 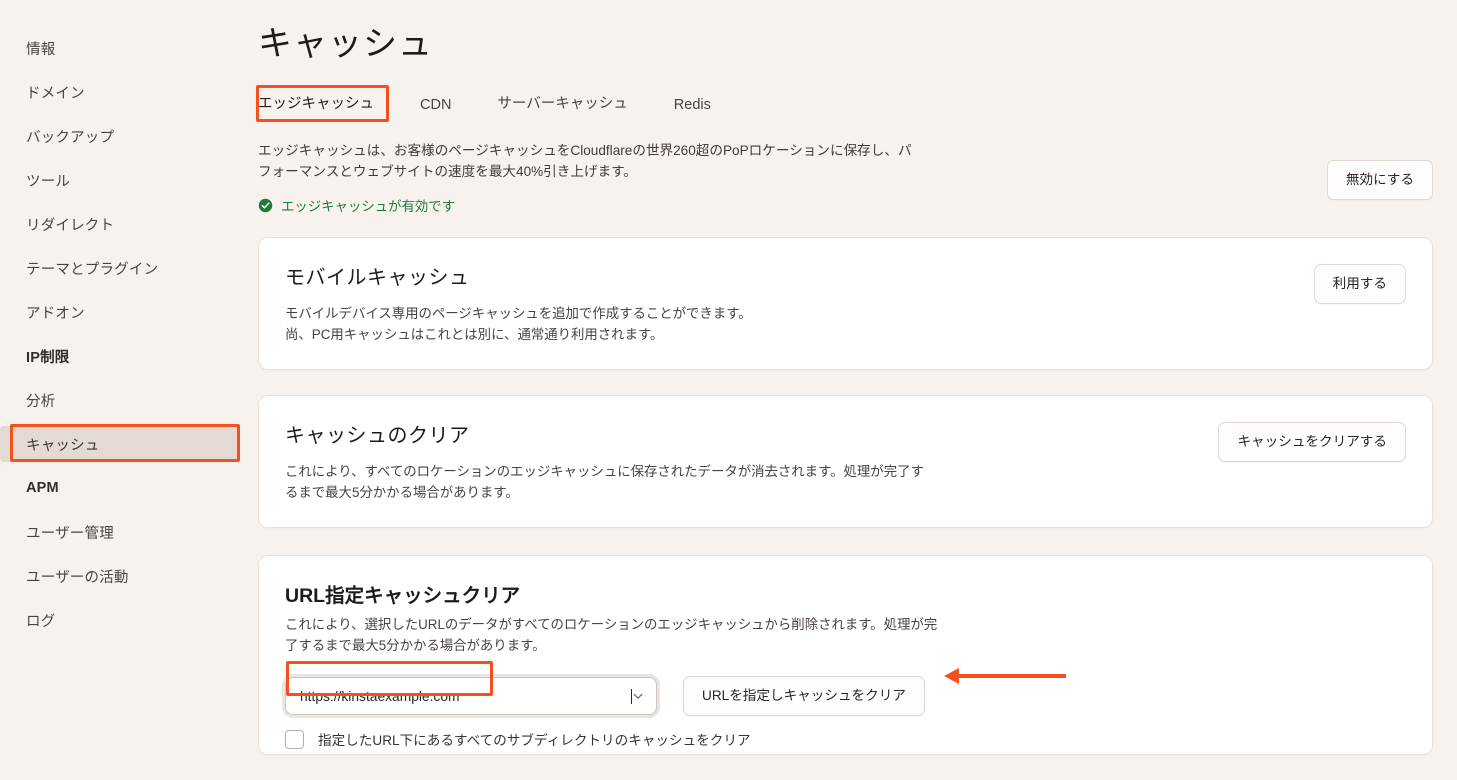 What do you see at coordinates (119, 620) in the screenshot?
I see `sidebar-item-logs: ログ` at bounding box center [119, 620].